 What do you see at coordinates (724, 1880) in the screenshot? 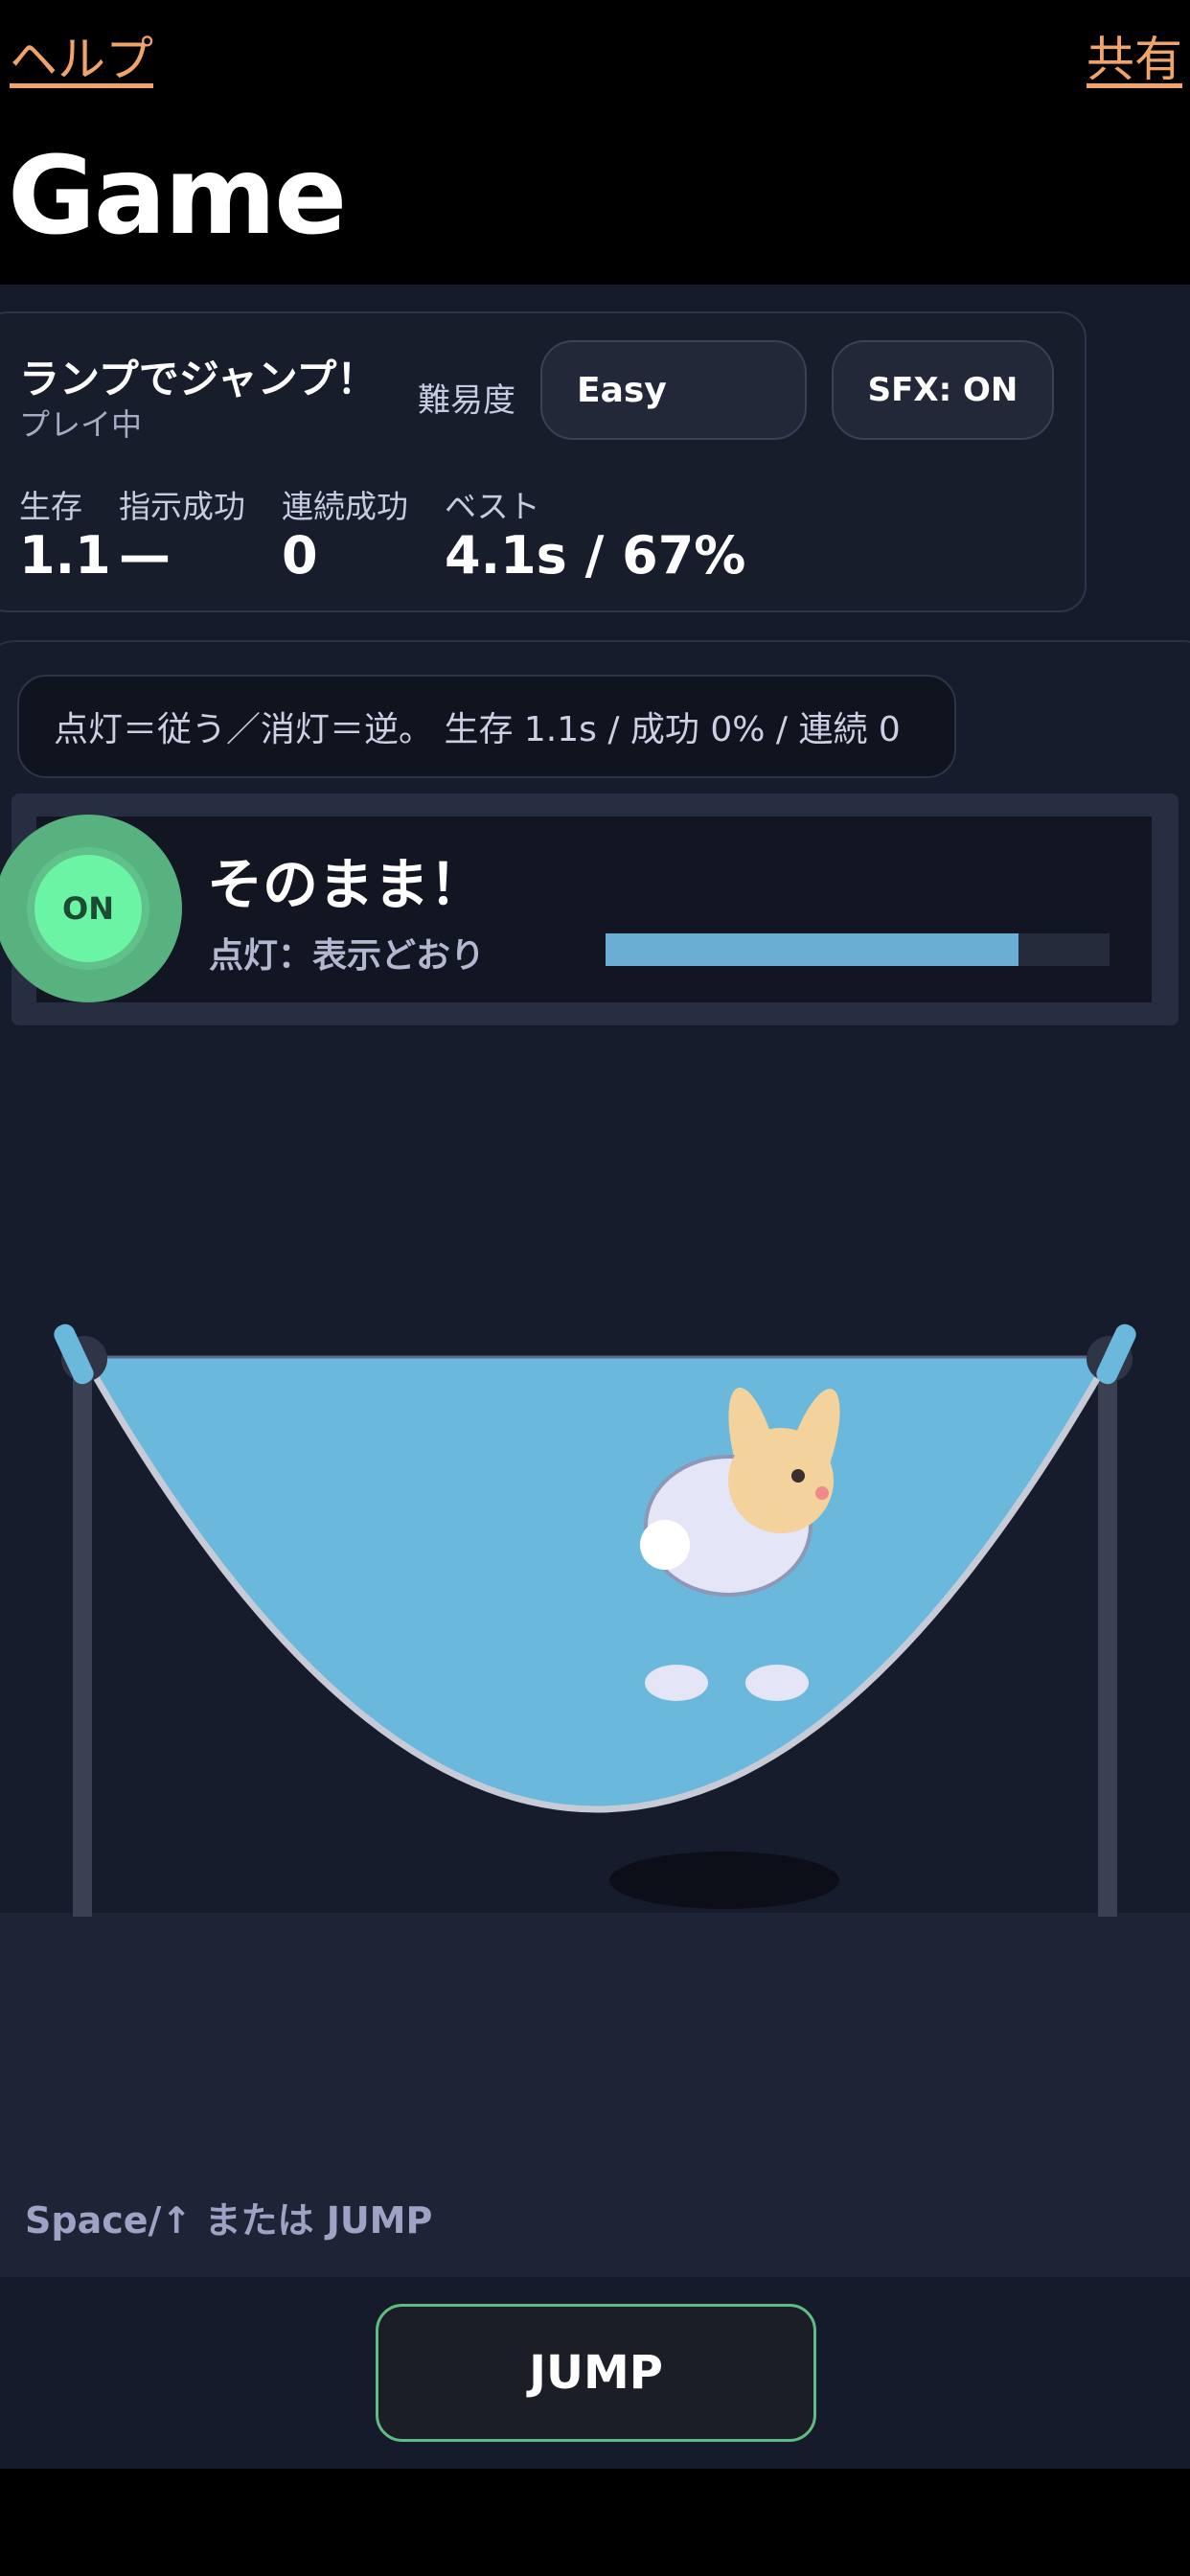
I see `bunny-shadow` at bounding box center [724, 1880].